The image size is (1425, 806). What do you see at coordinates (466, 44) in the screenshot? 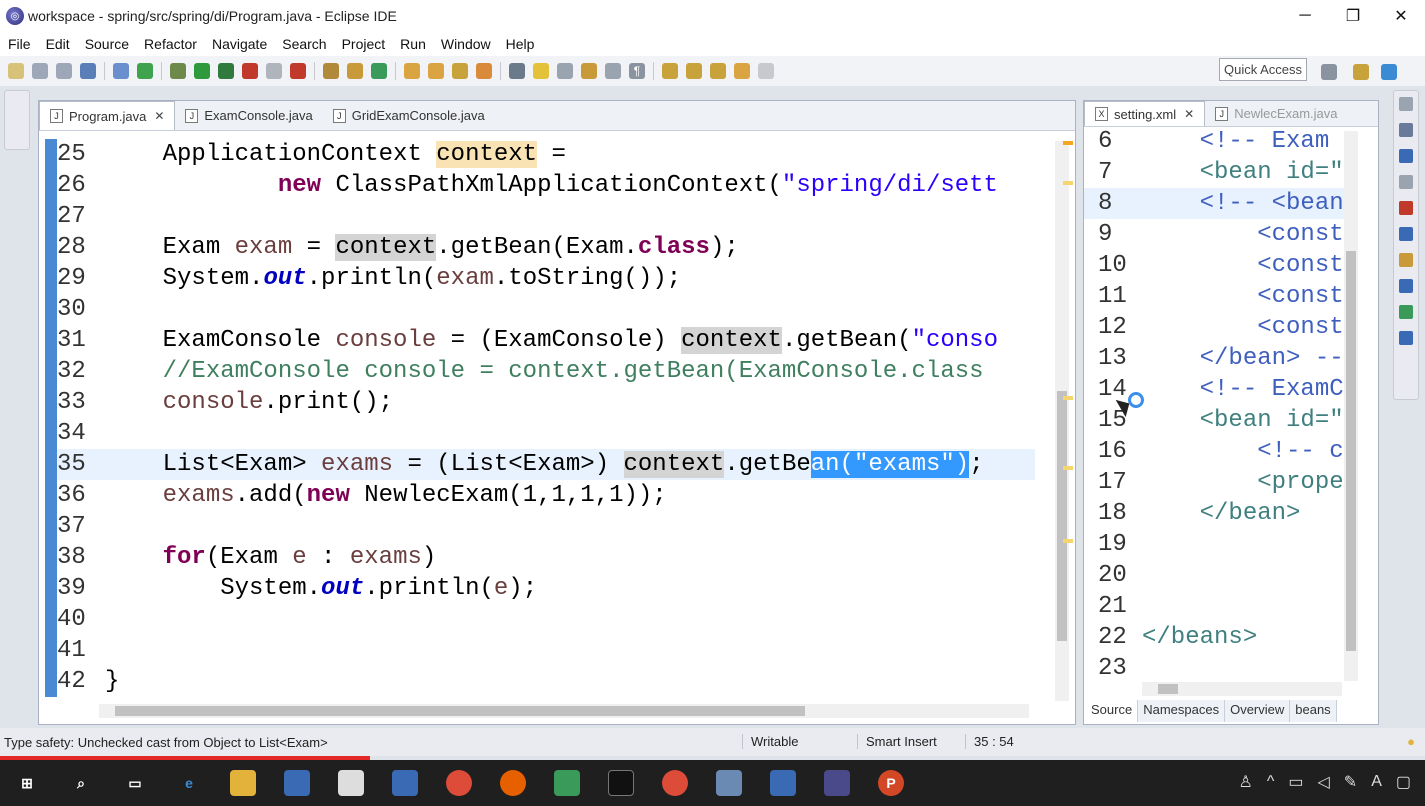
I see `menu-window: Window` at bounding box center [466, 44].